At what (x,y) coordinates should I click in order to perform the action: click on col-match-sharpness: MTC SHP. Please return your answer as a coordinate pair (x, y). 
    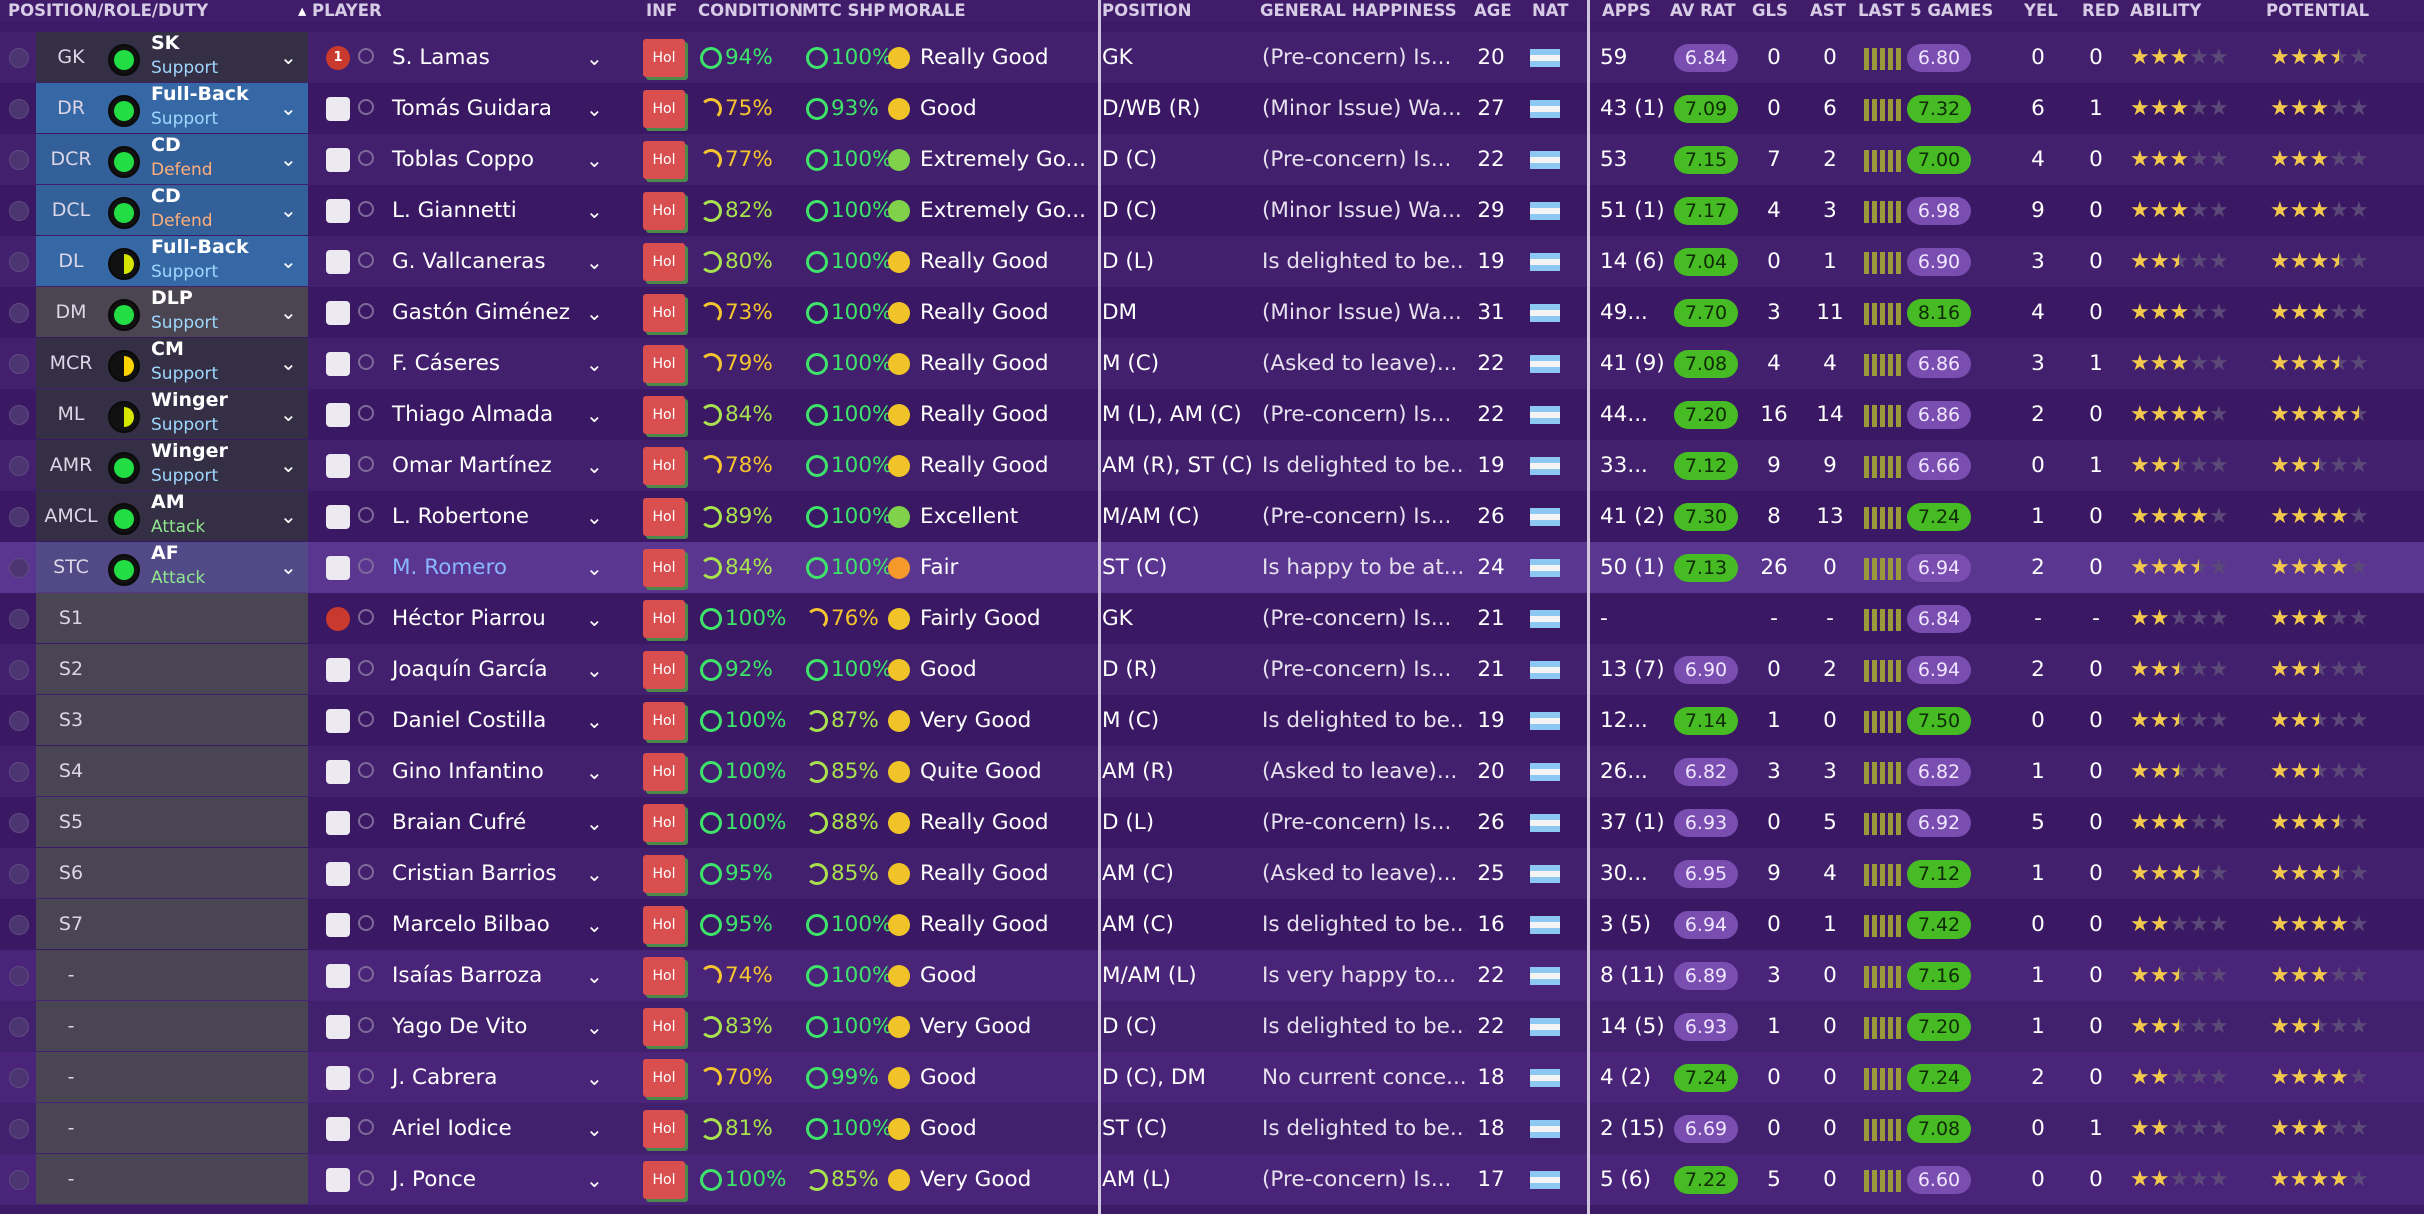
    Looking at the image, I should click on (843, 11).